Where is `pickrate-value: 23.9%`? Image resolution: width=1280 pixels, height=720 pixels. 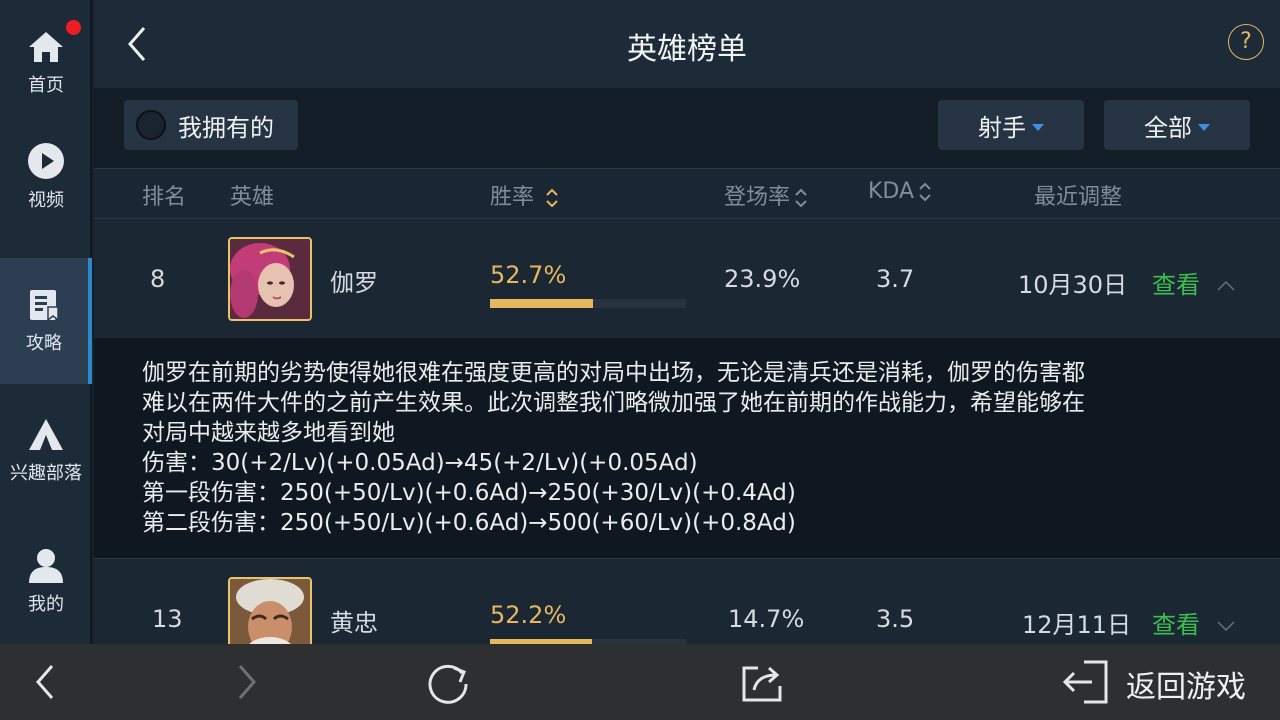
pickrate-value: 23.9% is located at coordinates (762, 279).